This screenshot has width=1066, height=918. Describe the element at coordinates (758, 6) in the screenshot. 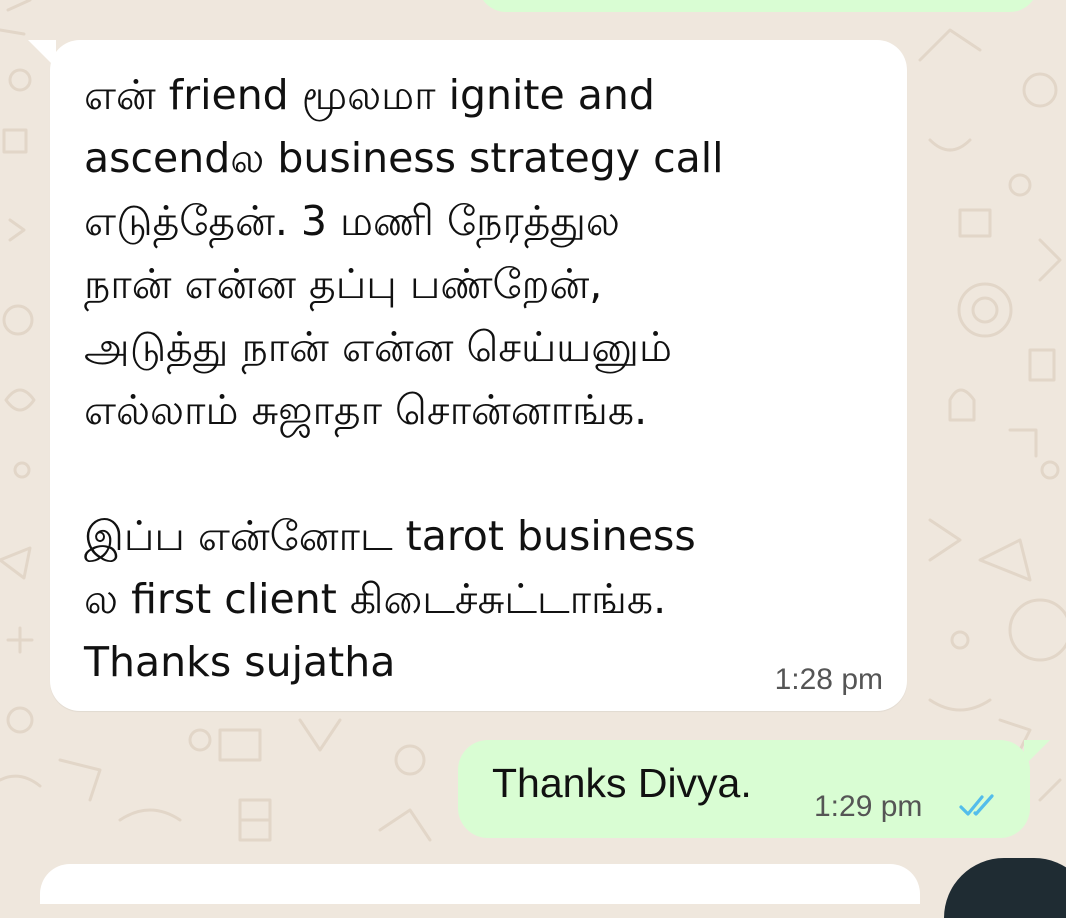

I see `previous-outgoing-bubble-edge` at that location.